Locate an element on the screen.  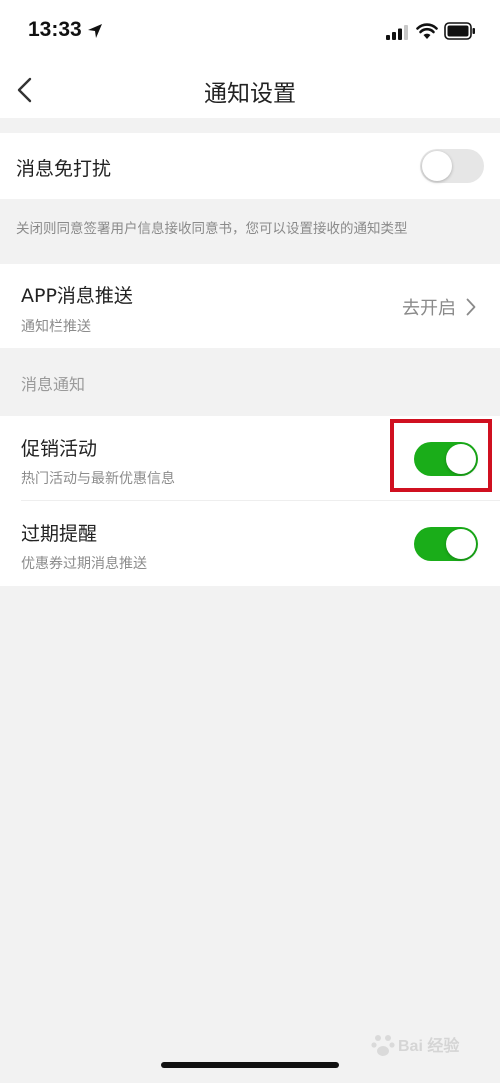
section-label-notices: 消息通知 is located at coordinates (53, 384).